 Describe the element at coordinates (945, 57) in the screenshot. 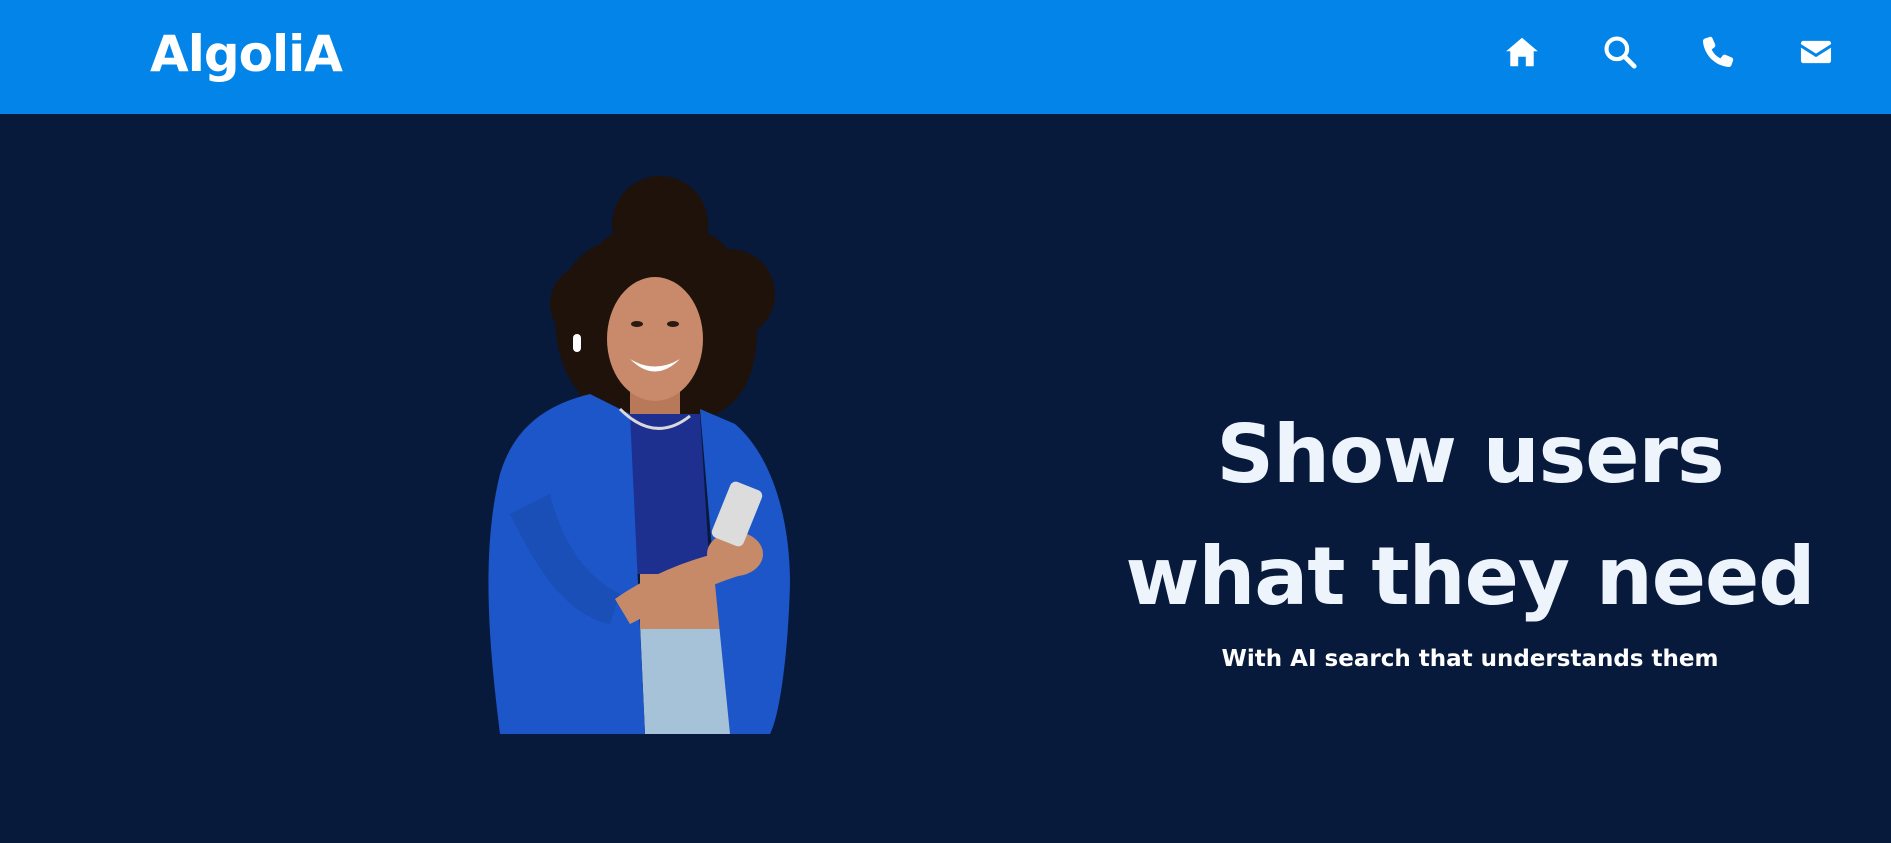

I see `top-navbar: AlgoliA` at that location.